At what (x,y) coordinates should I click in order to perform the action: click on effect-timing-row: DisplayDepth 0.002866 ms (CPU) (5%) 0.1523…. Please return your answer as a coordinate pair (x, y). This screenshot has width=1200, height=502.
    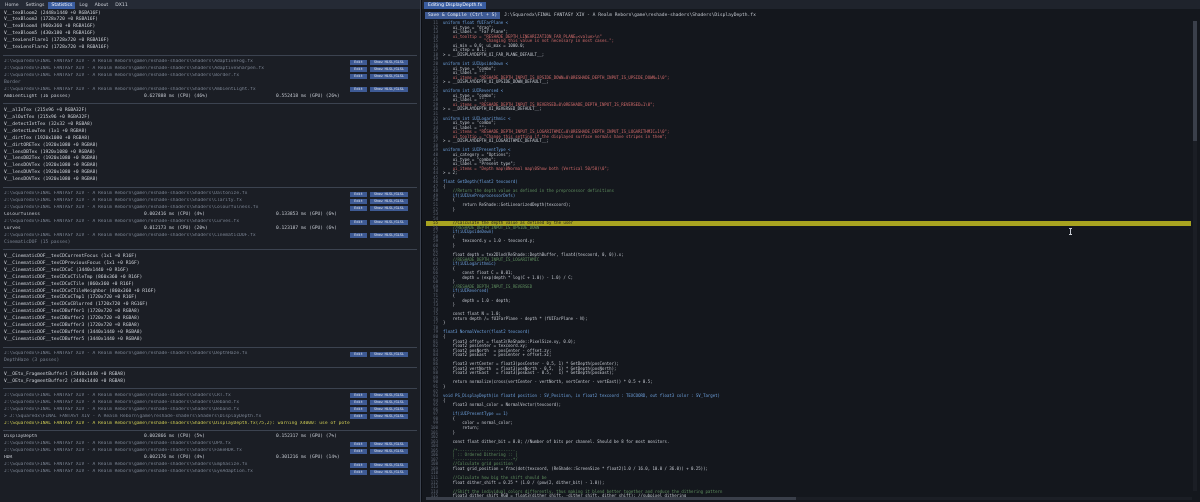
    Looking at the image, I should click on (210, 437).